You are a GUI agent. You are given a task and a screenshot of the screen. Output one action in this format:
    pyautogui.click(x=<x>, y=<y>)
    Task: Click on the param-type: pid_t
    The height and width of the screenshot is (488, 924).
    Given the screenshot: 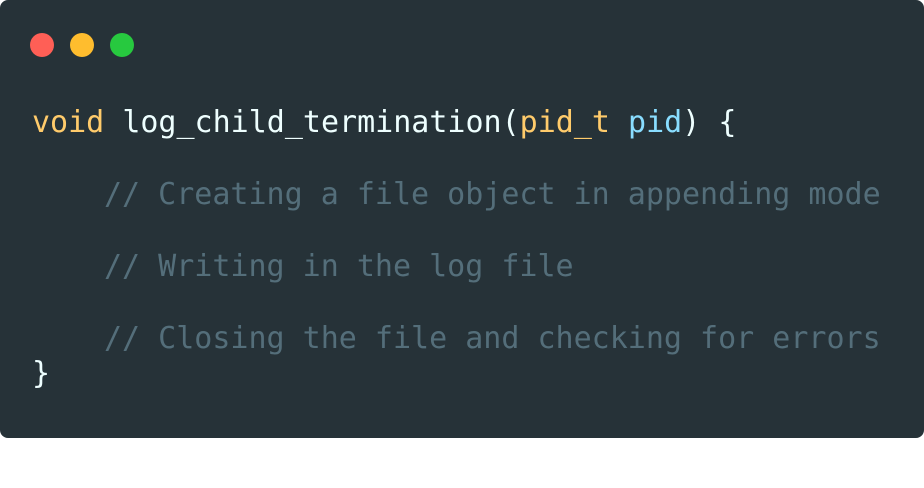 What is the action you would take?
    pyautogui.click(x=564, y=122)
    